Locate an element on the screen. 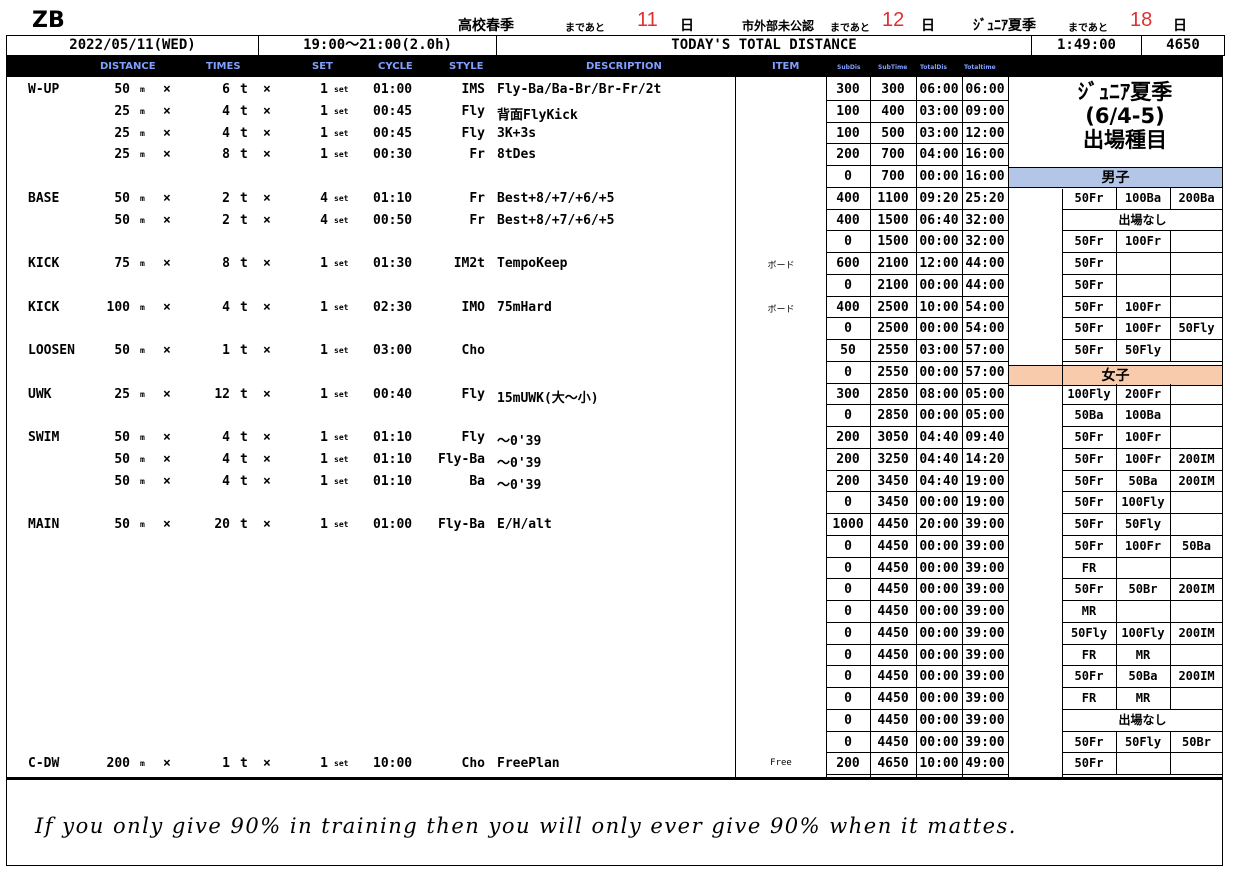  menu-times: 1 is located at coordinates (226, 350).